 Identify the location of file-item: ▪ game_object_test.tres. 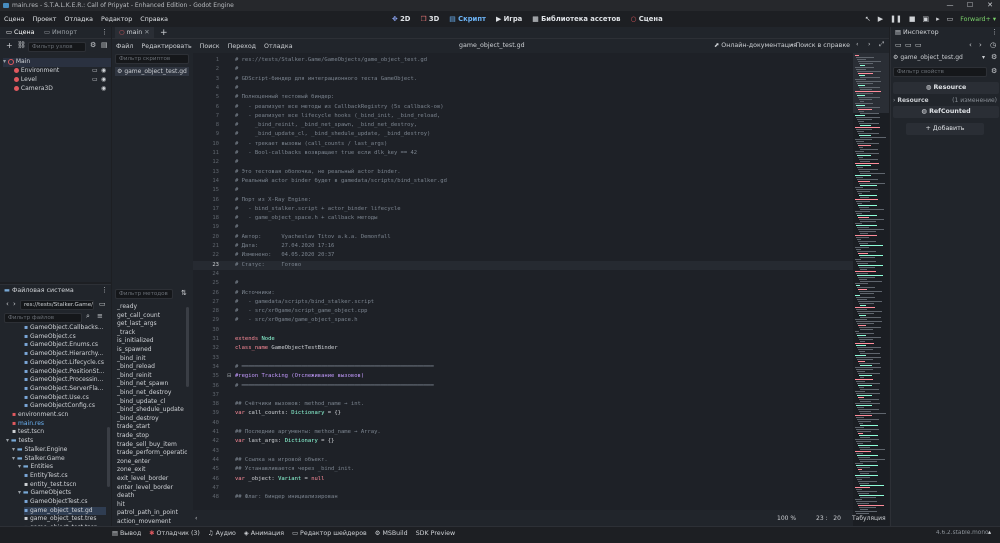
(65, 519).